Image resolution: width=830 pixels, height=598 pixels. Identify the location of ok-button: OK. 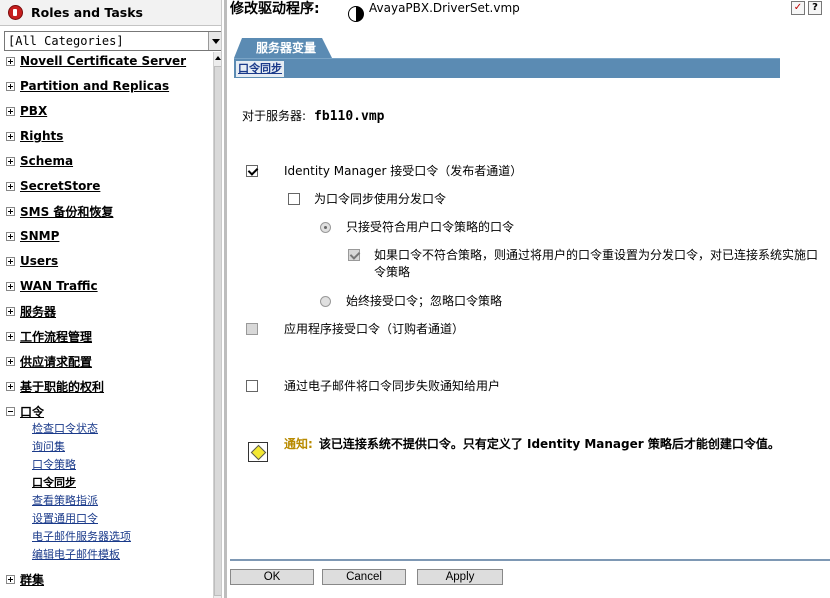
(272, 577).